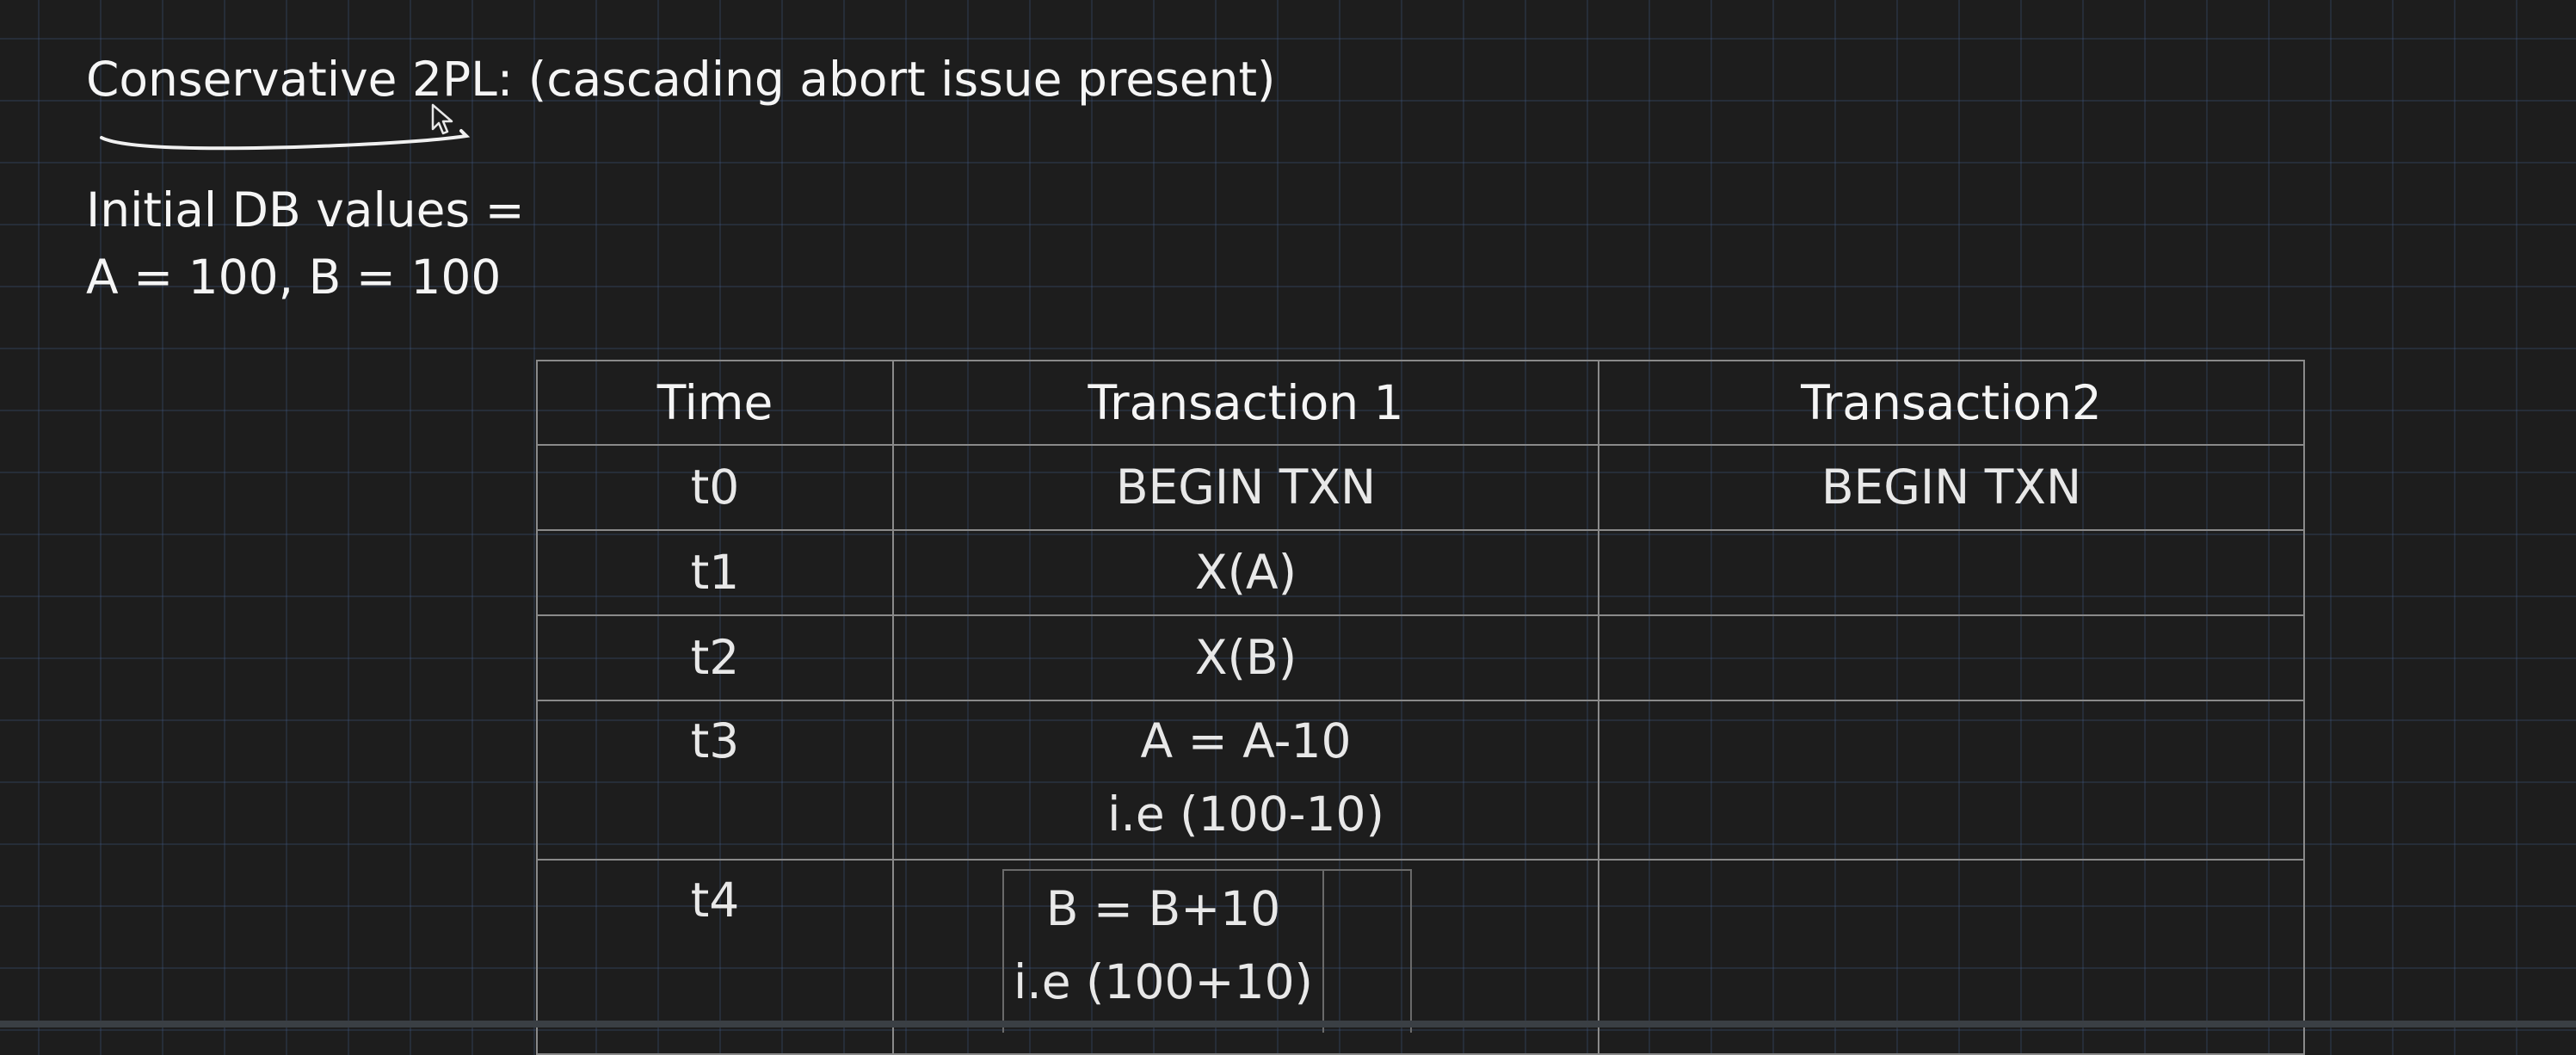  Describe the element at coordinates (294, 277) in the screenshot. I see `initial-values: A = 100, B = 100` at that location.